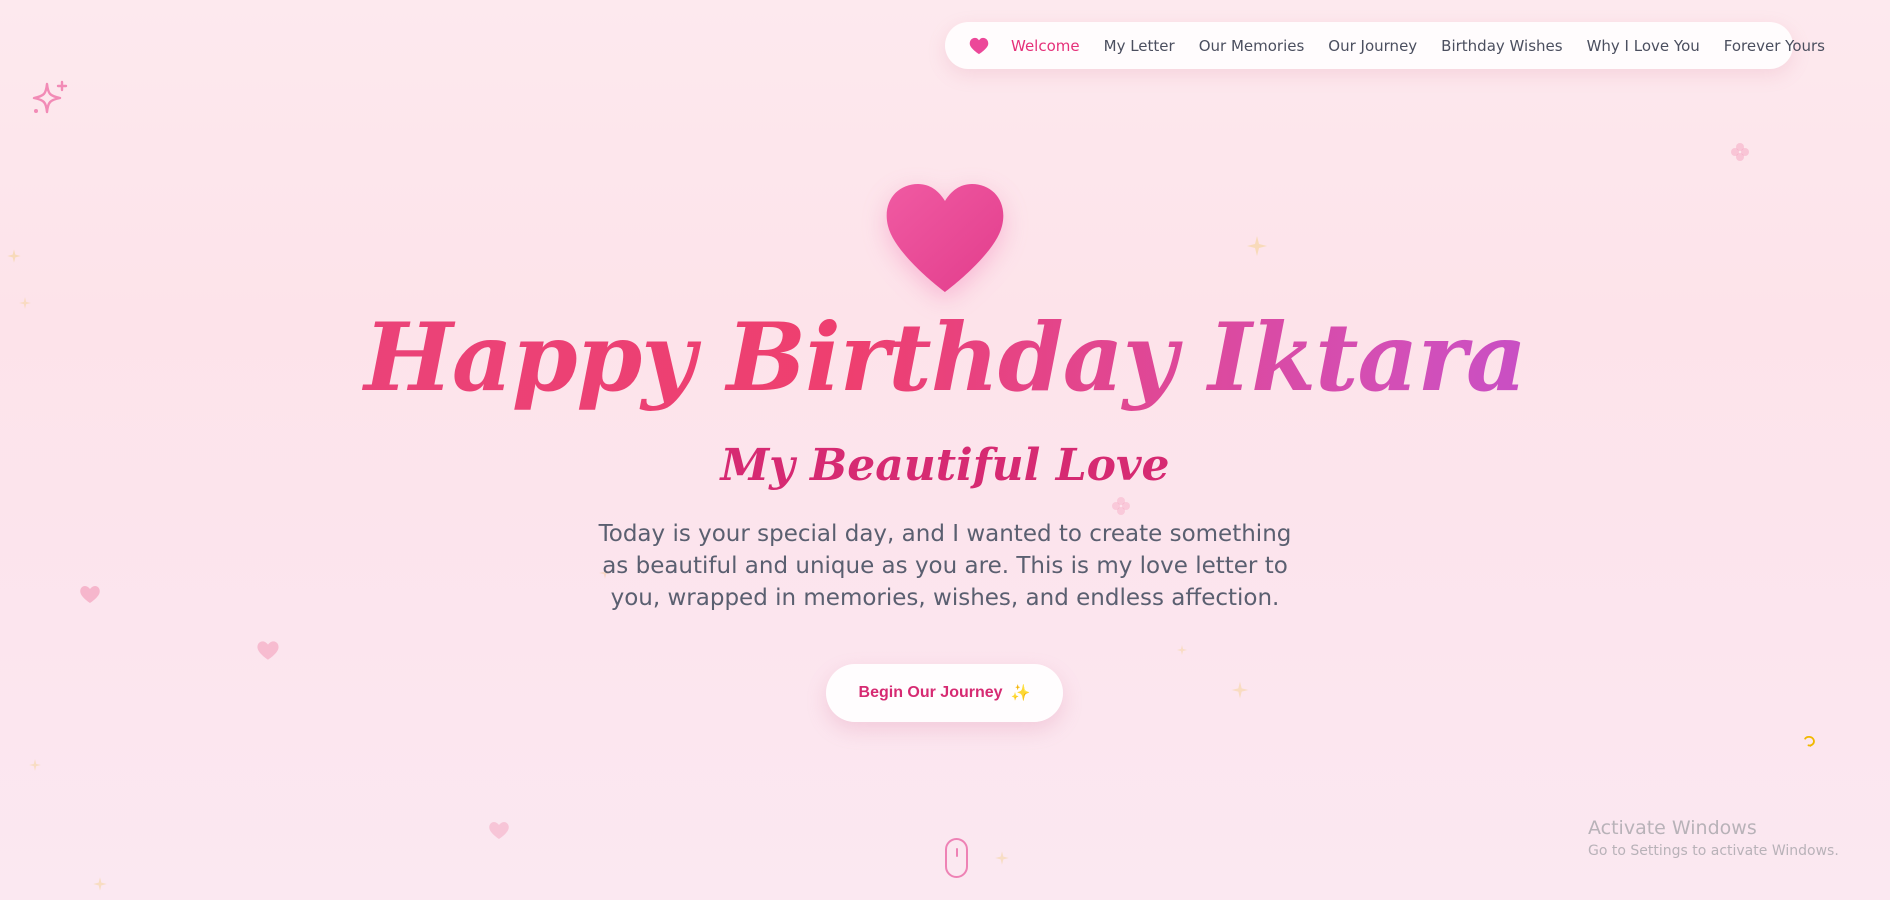 This screenshot has height=900, width=1890. I want to click on mouse-scroll-icon, so click(956, 858).